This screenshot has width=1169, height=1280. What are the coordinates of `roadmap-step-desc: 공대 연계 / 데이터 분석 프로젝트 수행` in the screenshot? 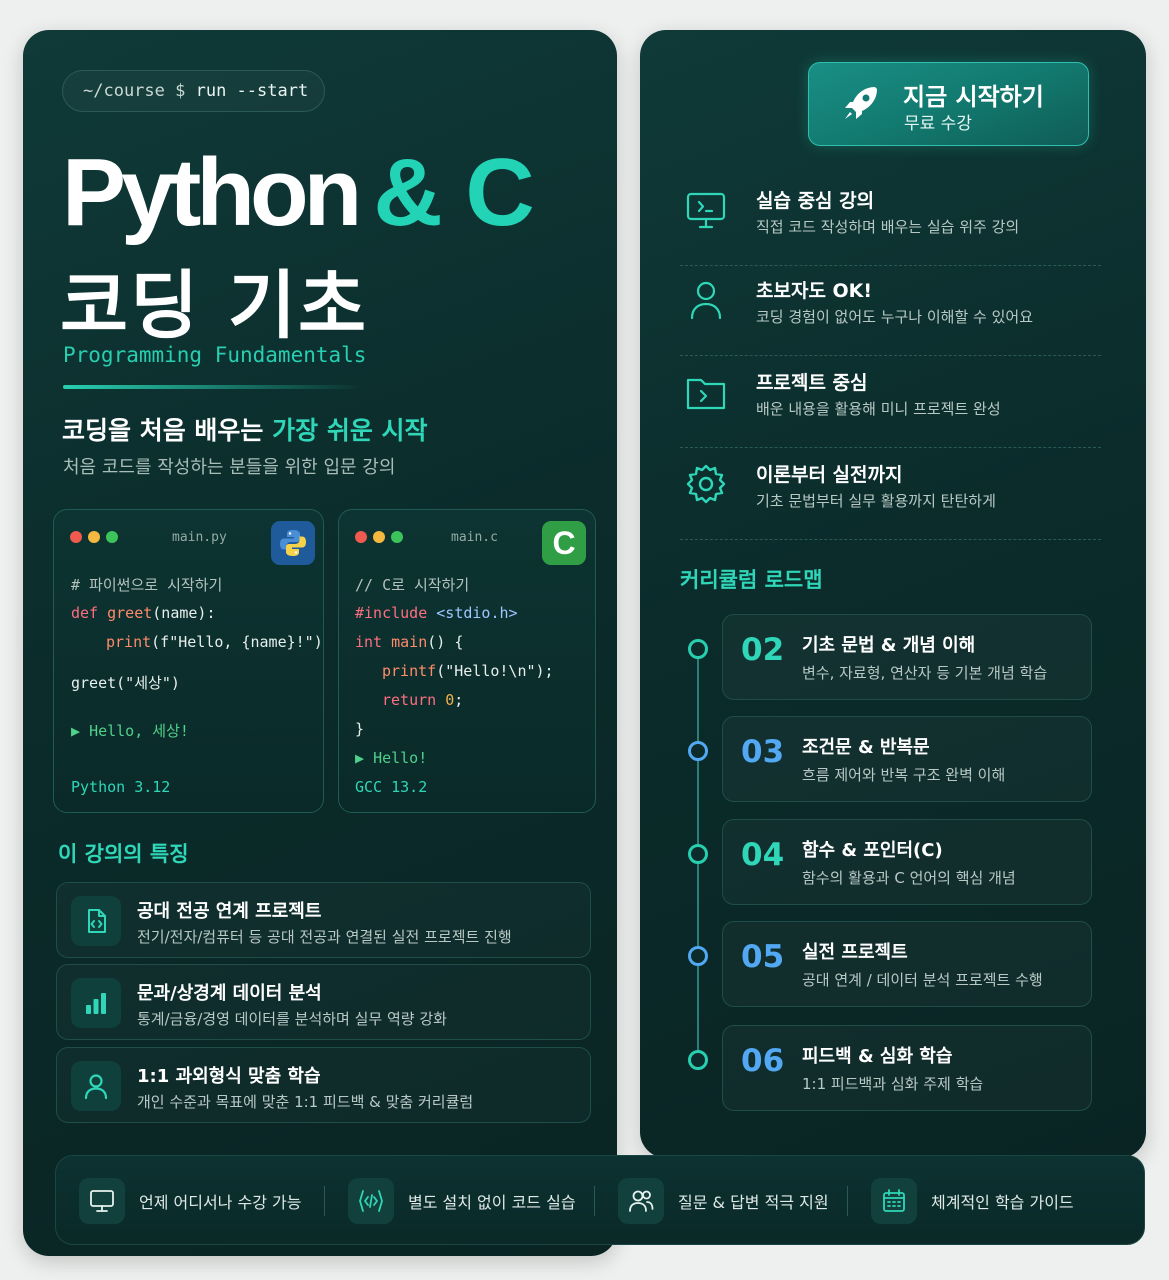 It's located at (922, 980).